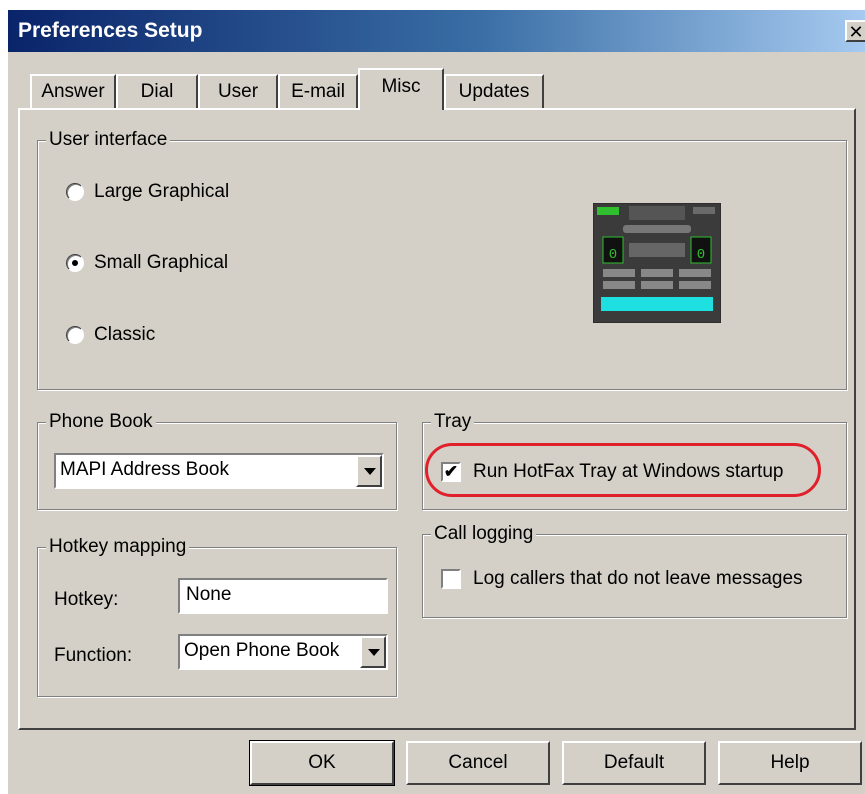  What do you see at coordinates (118, 547) in the screenshot?
I see `hotkey-mapping-legend: Hotkey mapping` at bounding box center [118, 547].